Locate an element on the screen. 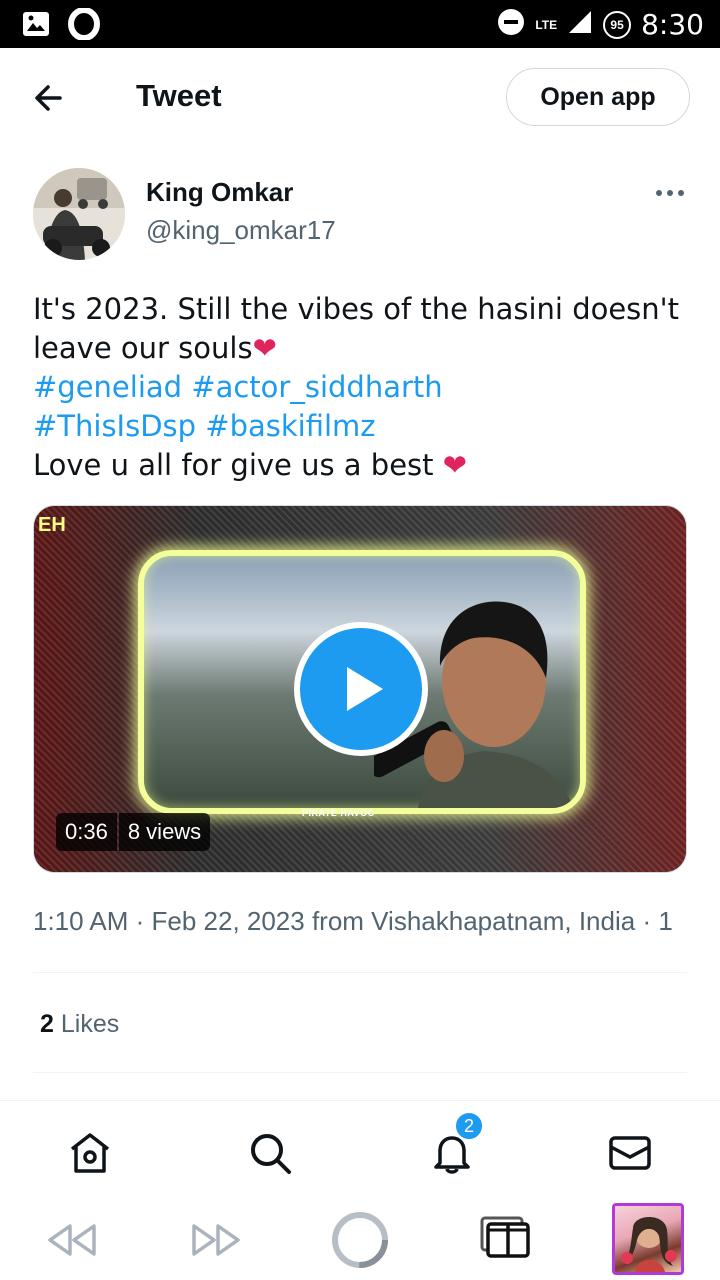  tweet-line: Love u all for give us a best ❤ is located at coordinates (363, 465).